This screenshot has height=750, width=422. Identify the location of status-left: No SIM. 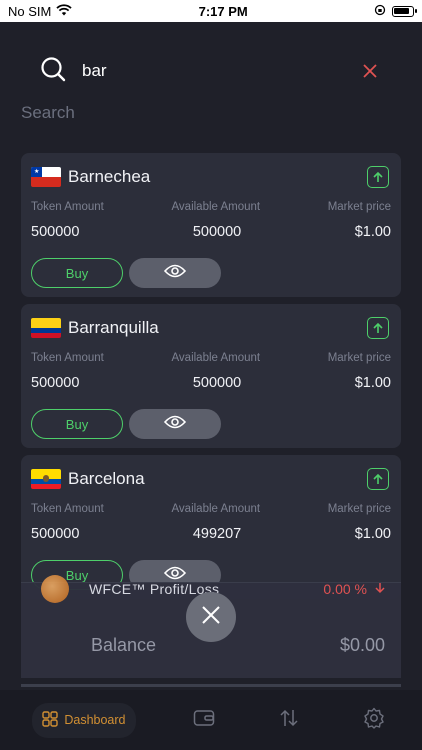
(40, 11).